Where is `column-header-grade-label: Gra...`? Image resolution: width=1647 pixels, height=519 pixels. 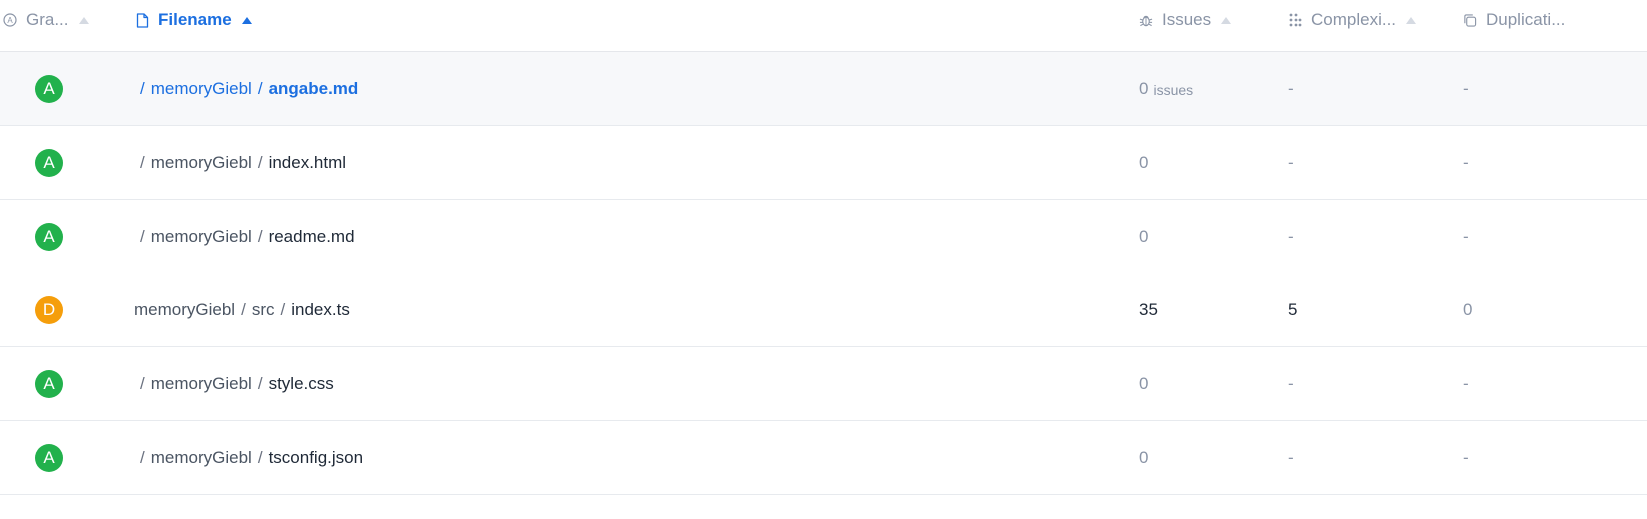 column-header-grade-label: Gra... is located at coordinates (47, 19).